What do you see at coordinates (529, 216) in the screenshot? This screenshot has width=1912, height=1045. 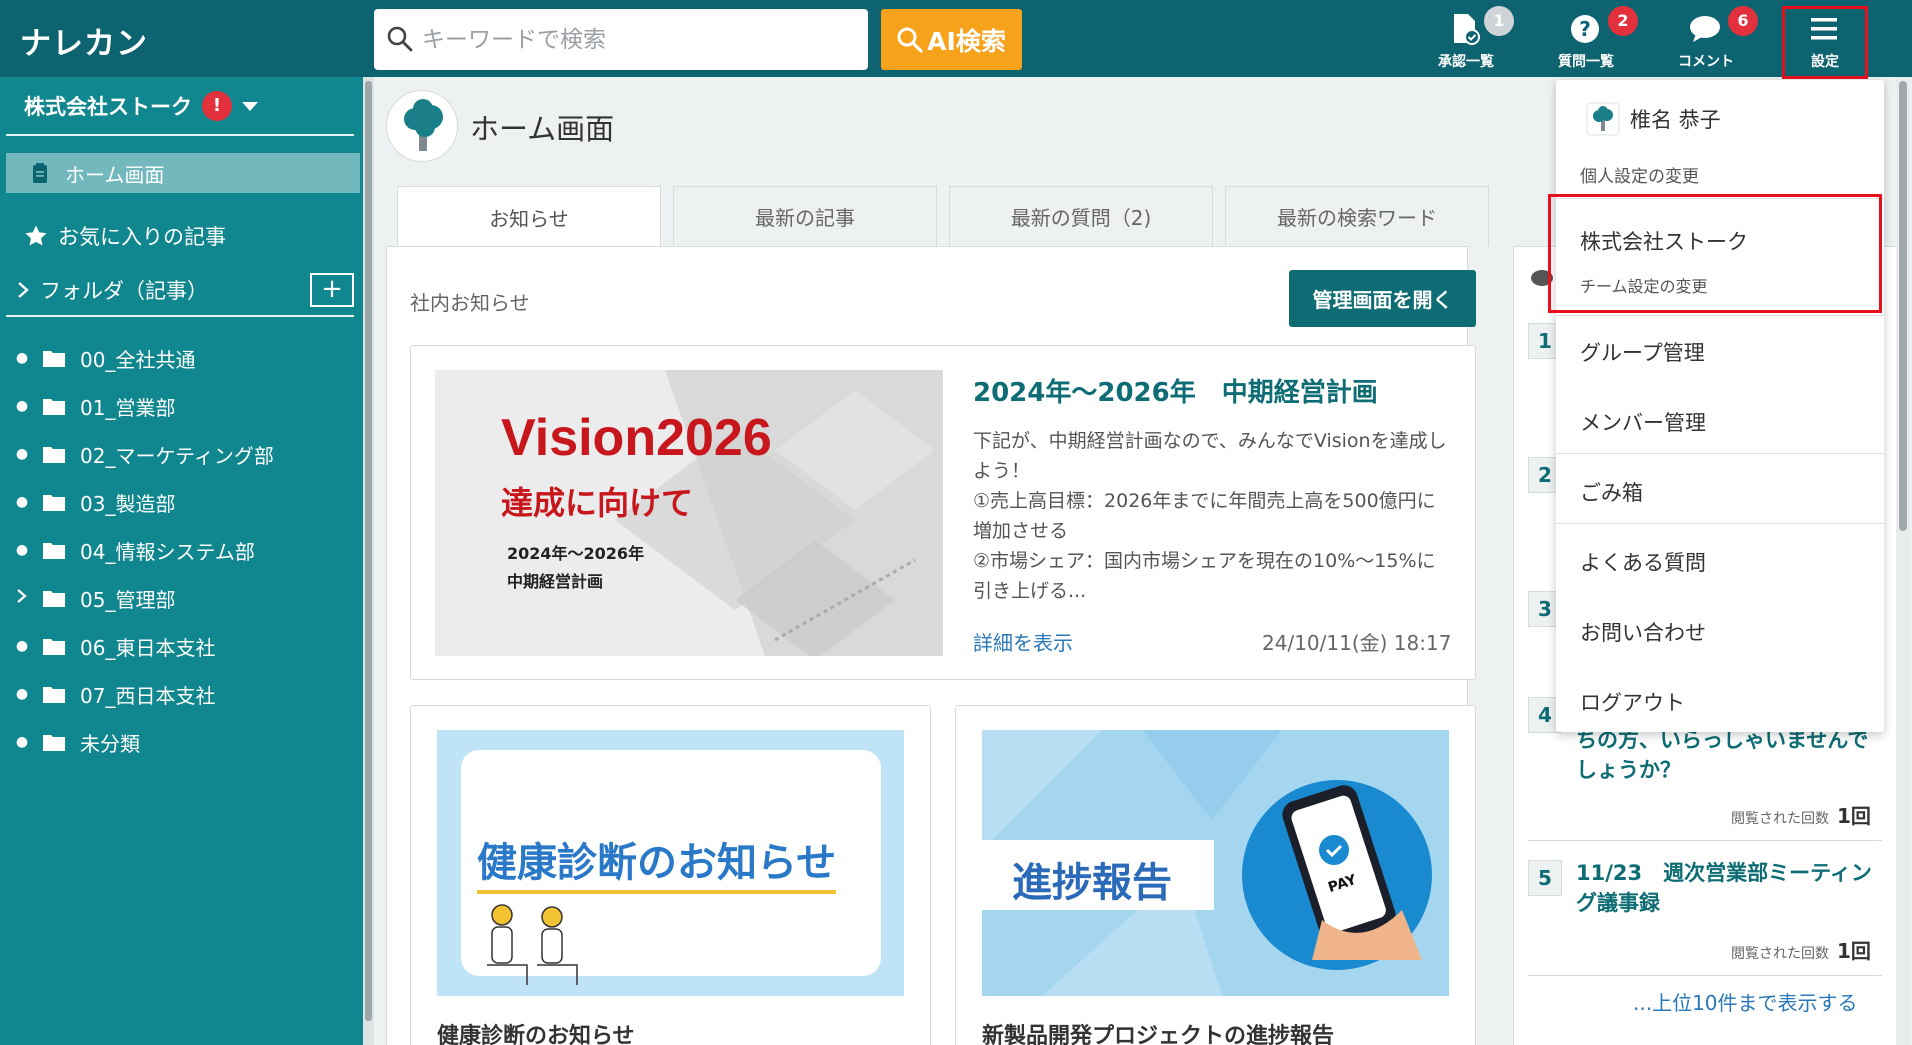 I see `tab-notices: お知らせ` at bounding box center [529, 216].